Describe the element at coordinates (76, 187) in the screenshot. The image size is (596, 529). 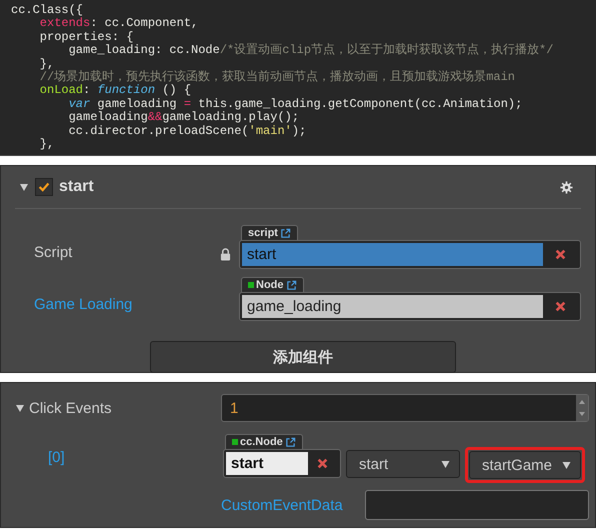
I see `component-name: start` at that location.